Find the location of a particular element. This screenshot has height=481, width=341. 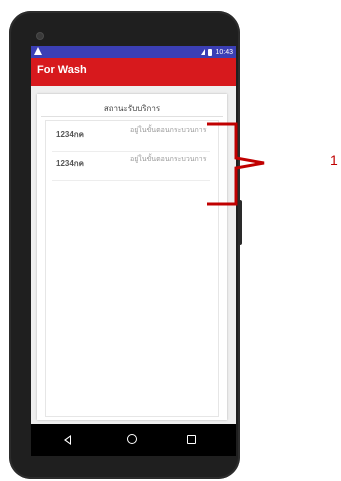

home-icon is located at coordinates (132, 439).